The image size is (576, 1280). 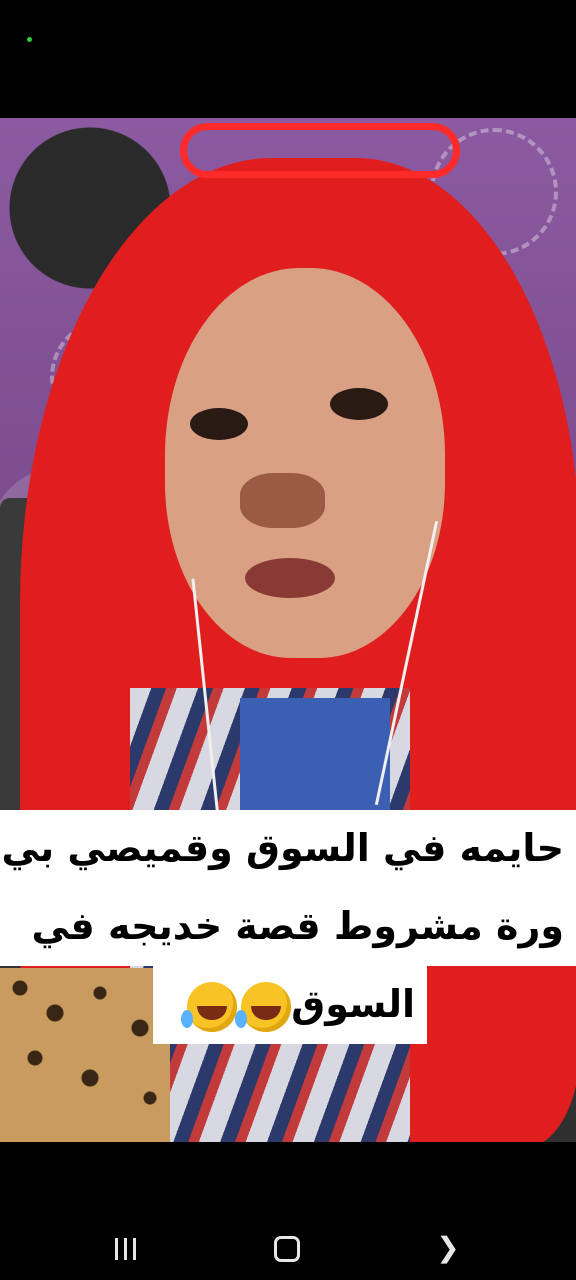 What do you see at coordinates (287, 1248) in the screenshot?
I see `home-icon` at bounding box center [287, 1248].